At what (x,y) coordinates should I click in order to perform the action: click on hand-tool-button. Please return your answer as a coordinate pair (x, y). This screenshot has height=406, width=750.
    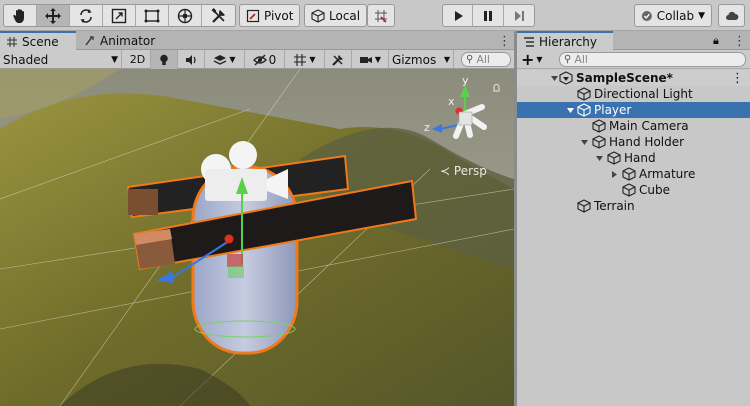
    Looking at the image, I should click on (20, 15).